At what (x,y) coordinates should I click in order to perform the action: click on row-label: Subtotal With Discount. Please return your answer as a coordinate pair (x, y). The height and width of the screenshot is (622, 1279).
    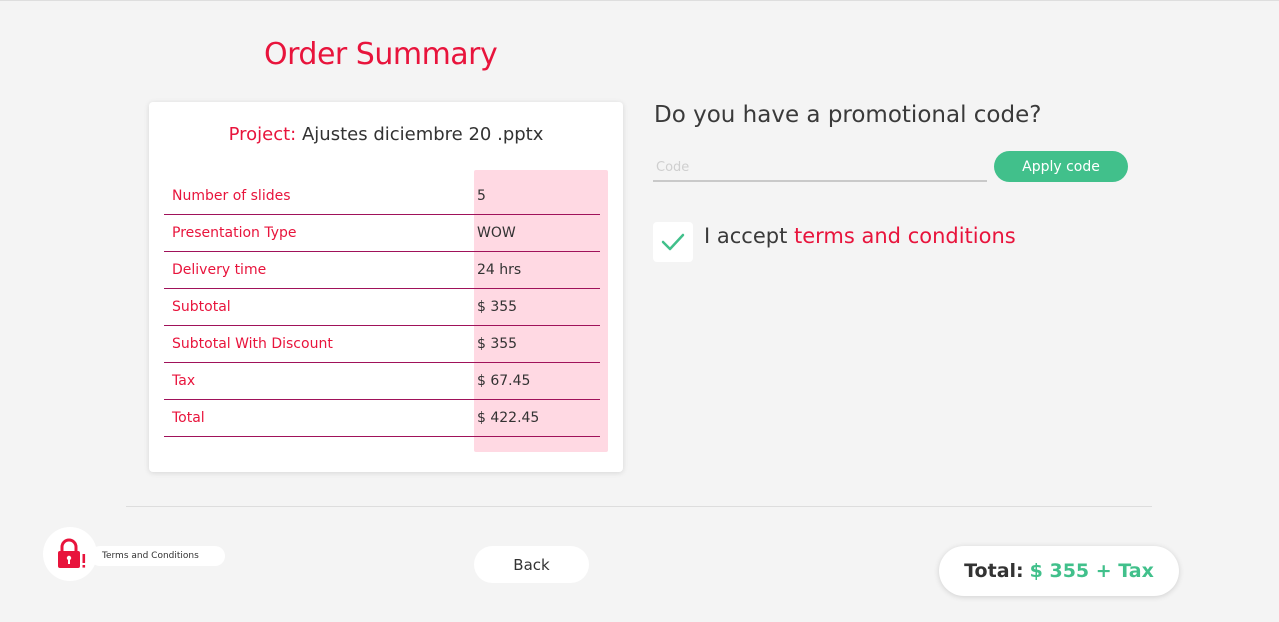
    Looking at the image, I should click on (252, 344).